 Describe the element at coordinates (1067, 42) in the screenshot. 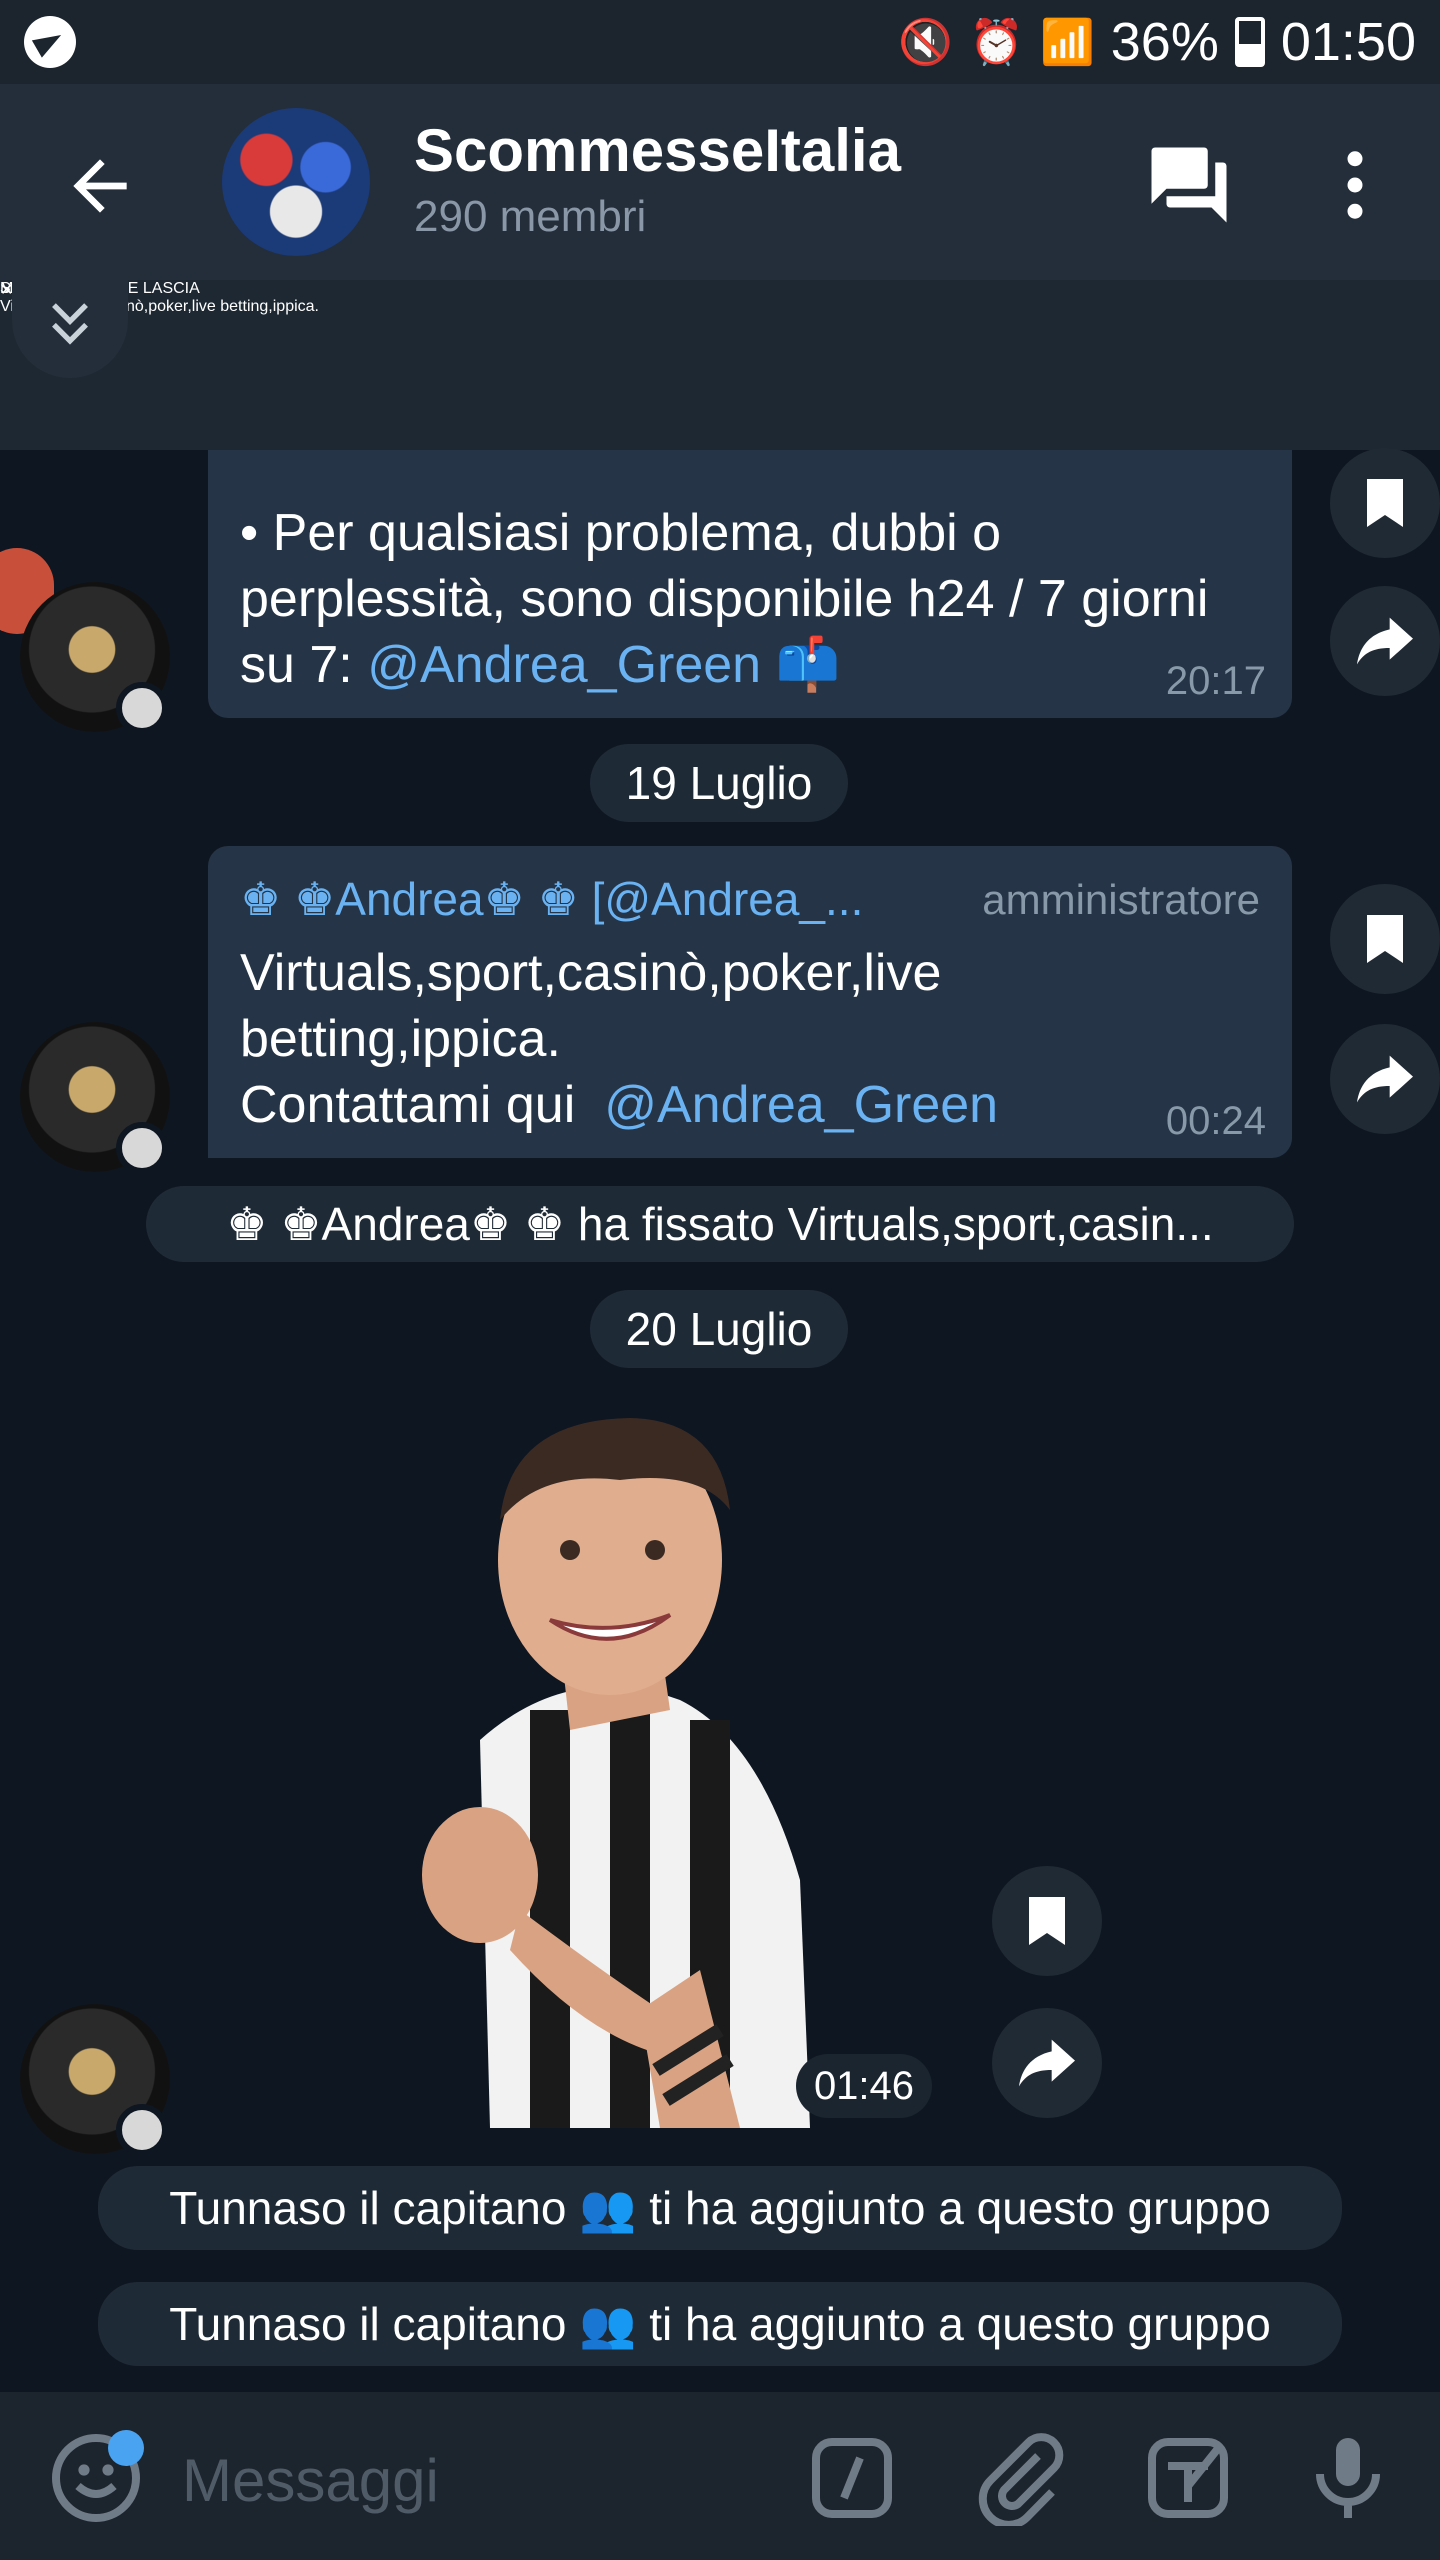

I see `wifi-icon: 📶` at that location.